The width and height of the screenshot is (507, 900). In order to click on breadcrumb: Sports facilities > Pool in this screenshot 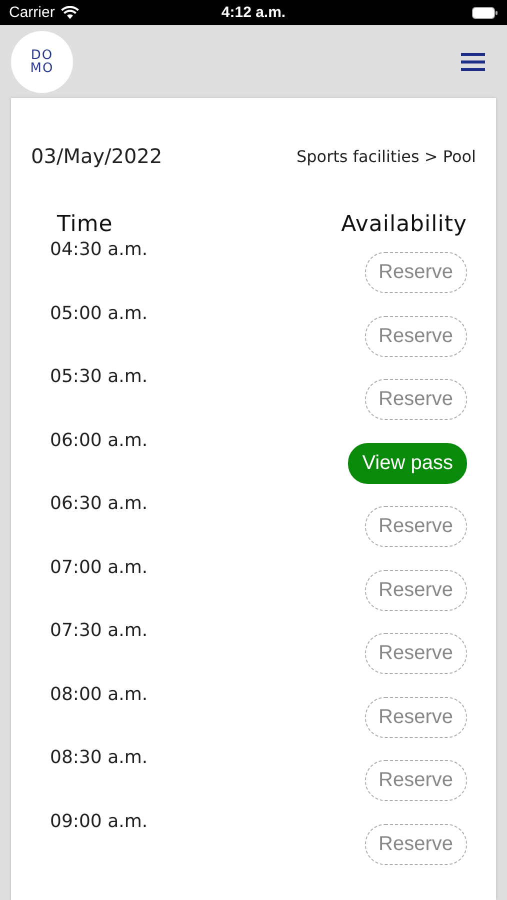, I will do `click(386, 156)`.